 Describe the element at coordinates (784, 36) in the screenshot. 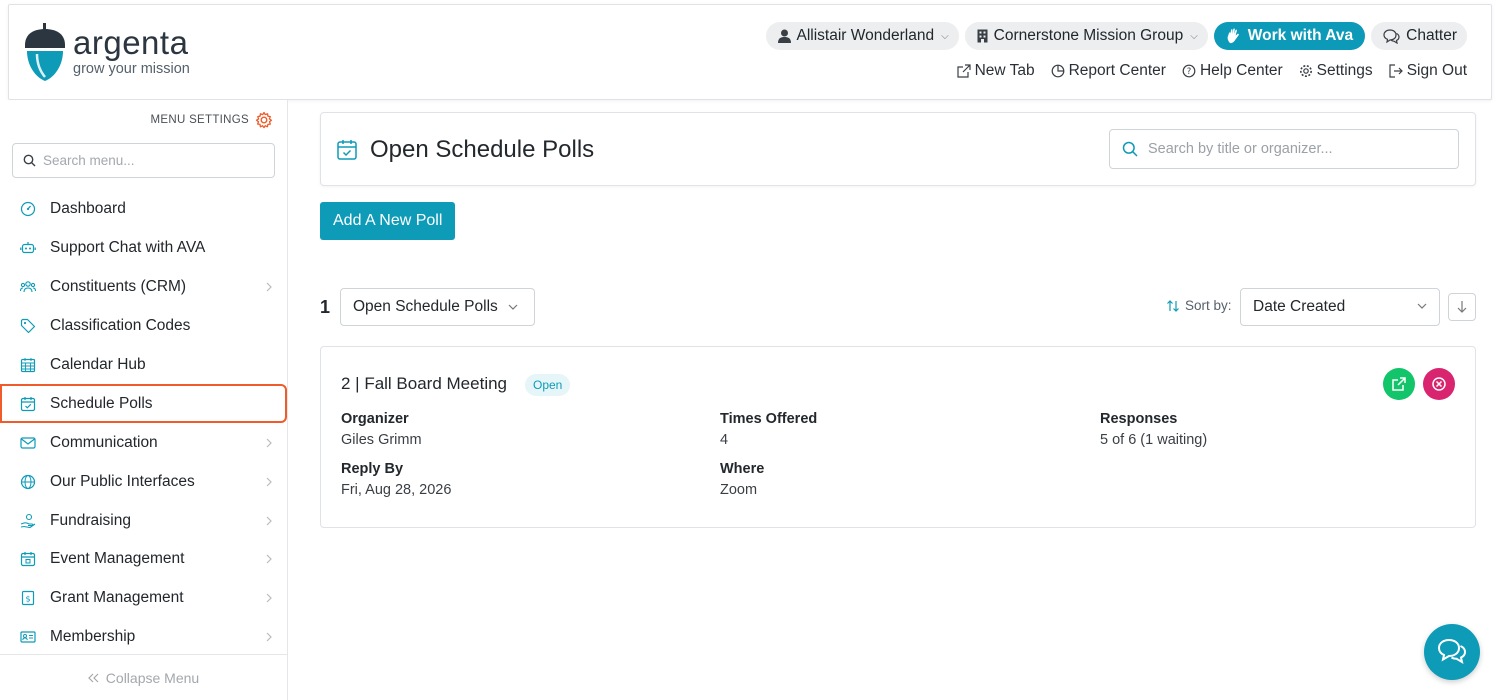

I see `user-icon` at that location.